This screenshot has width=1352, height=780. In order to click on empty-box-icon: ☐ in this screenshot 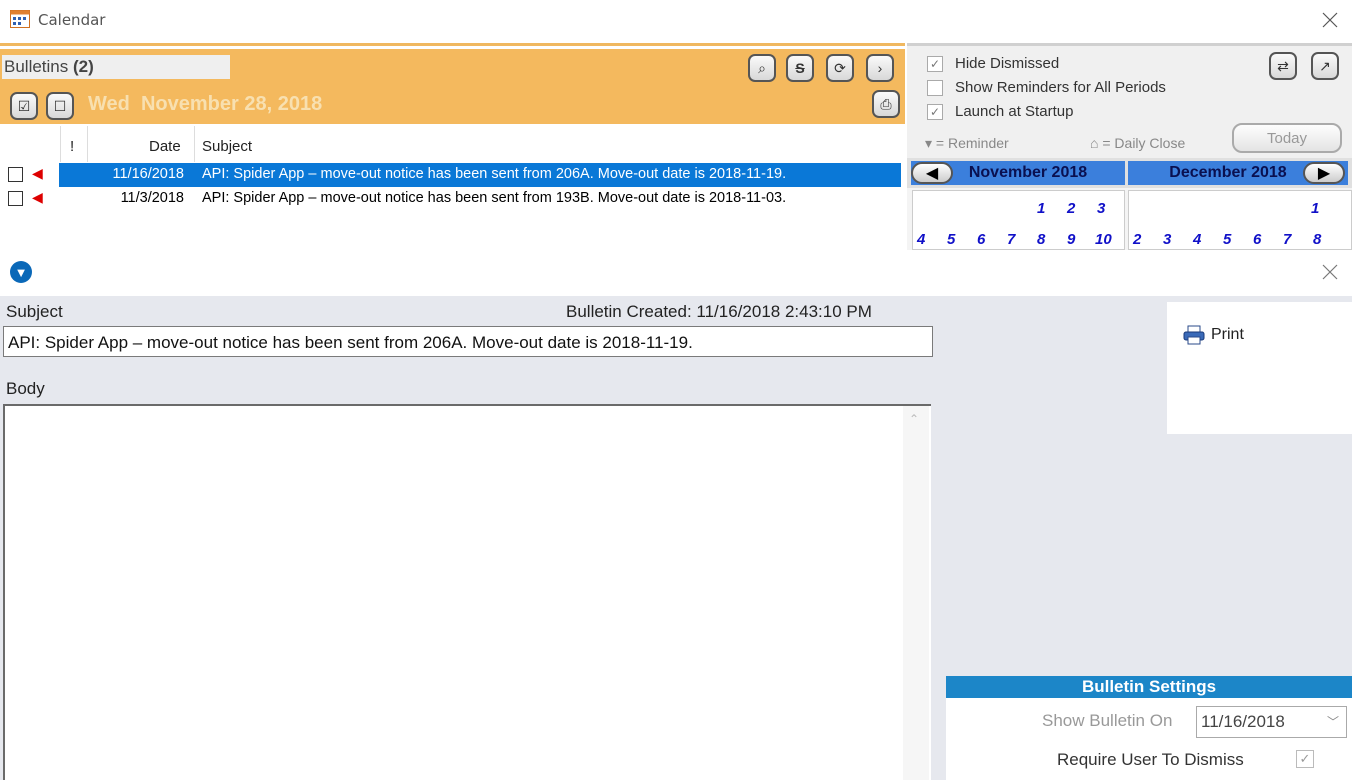, I will do `click(60, 105)`.